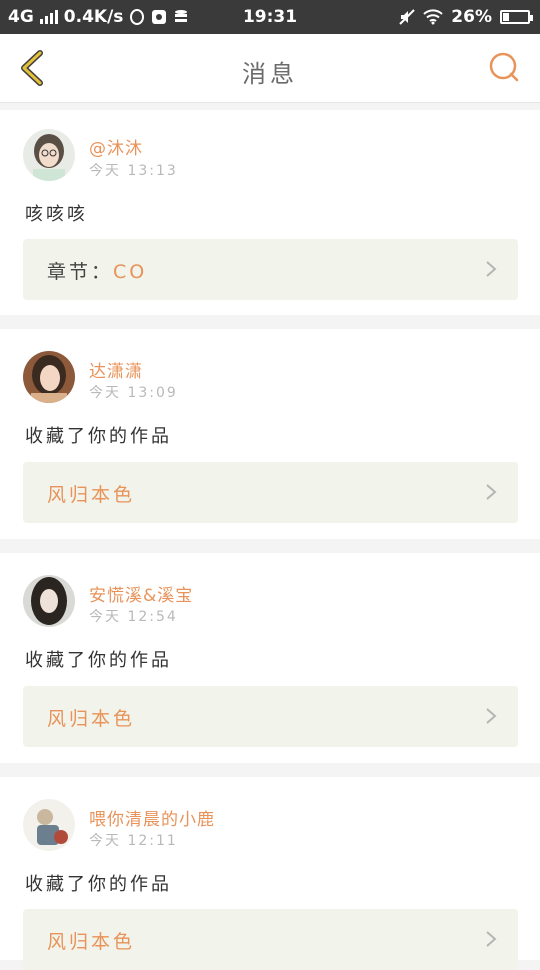 The image size is (540, 970). I want to click on timestamp: 今天 12:11, so click(133, 841).